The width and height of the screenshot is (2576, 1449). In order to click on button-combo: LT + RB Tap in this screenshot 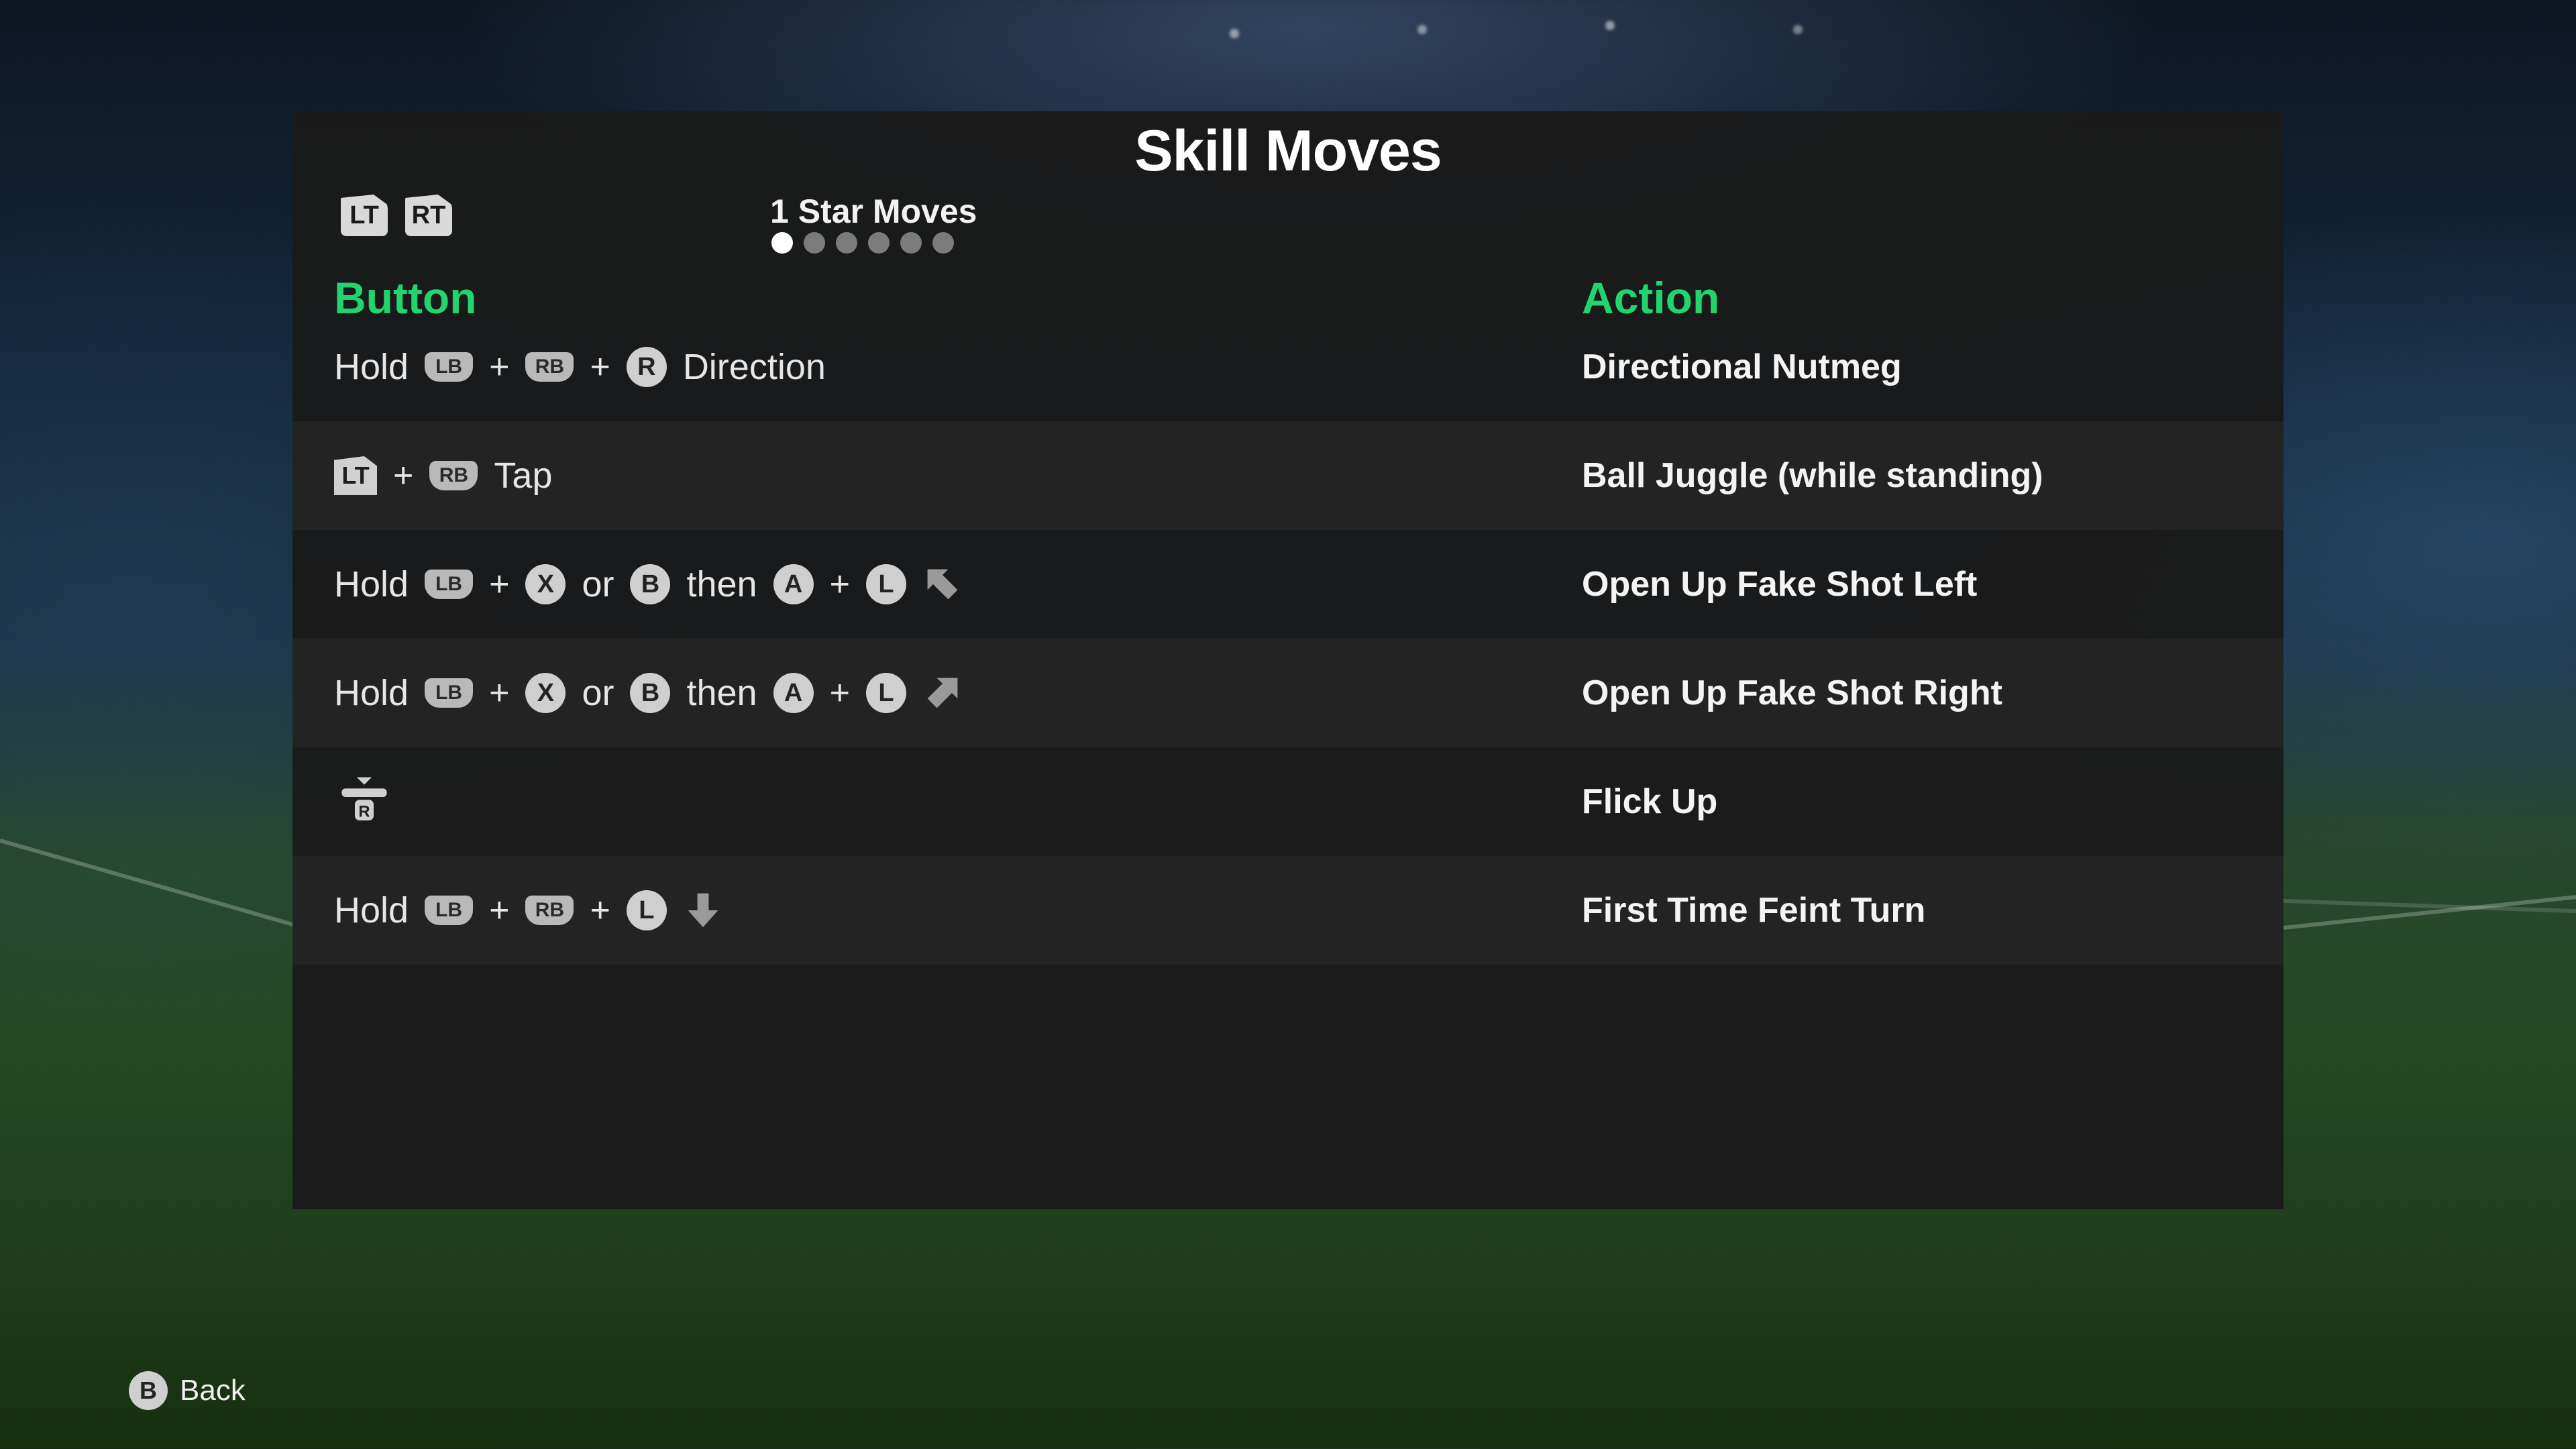, I will do `click(443, 475)`.